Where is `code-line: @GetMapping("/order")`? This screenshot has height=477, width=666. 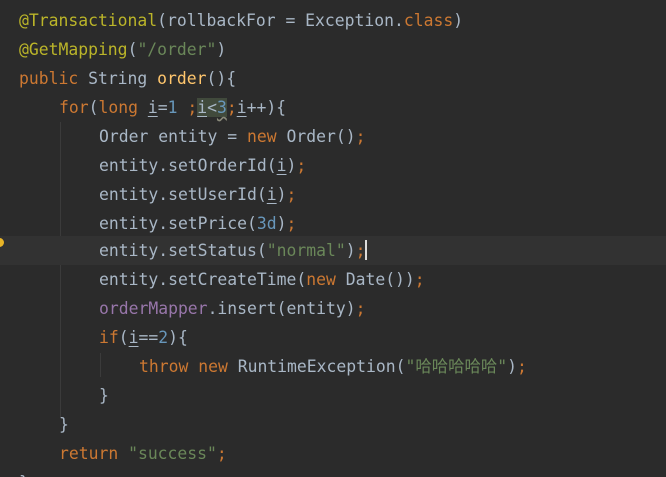
code-line: @GetMapping("/order") is located at coordinates (333, 49).